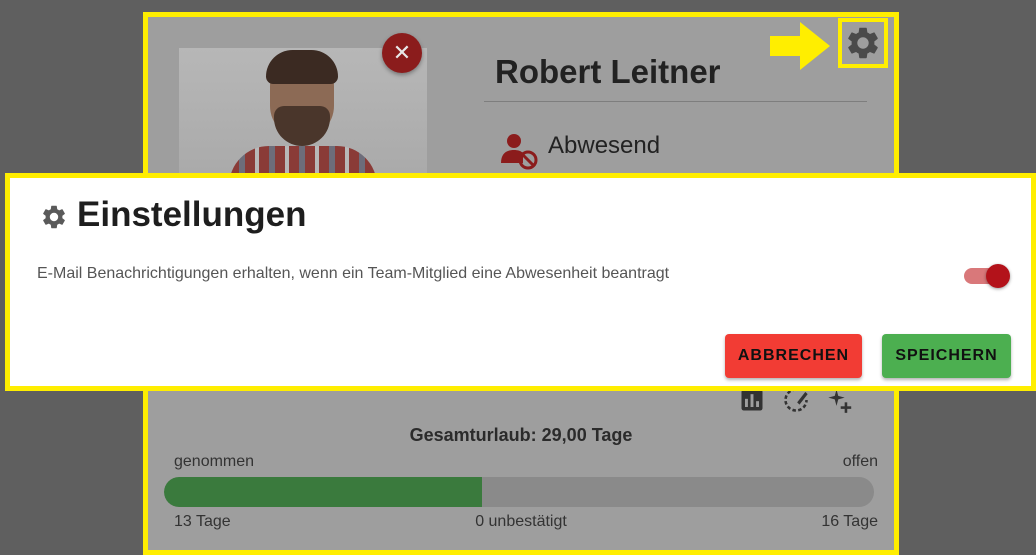 This screenshot has width=1036, height=555. I want to click on email-notification-toggle, so click(987, 276).